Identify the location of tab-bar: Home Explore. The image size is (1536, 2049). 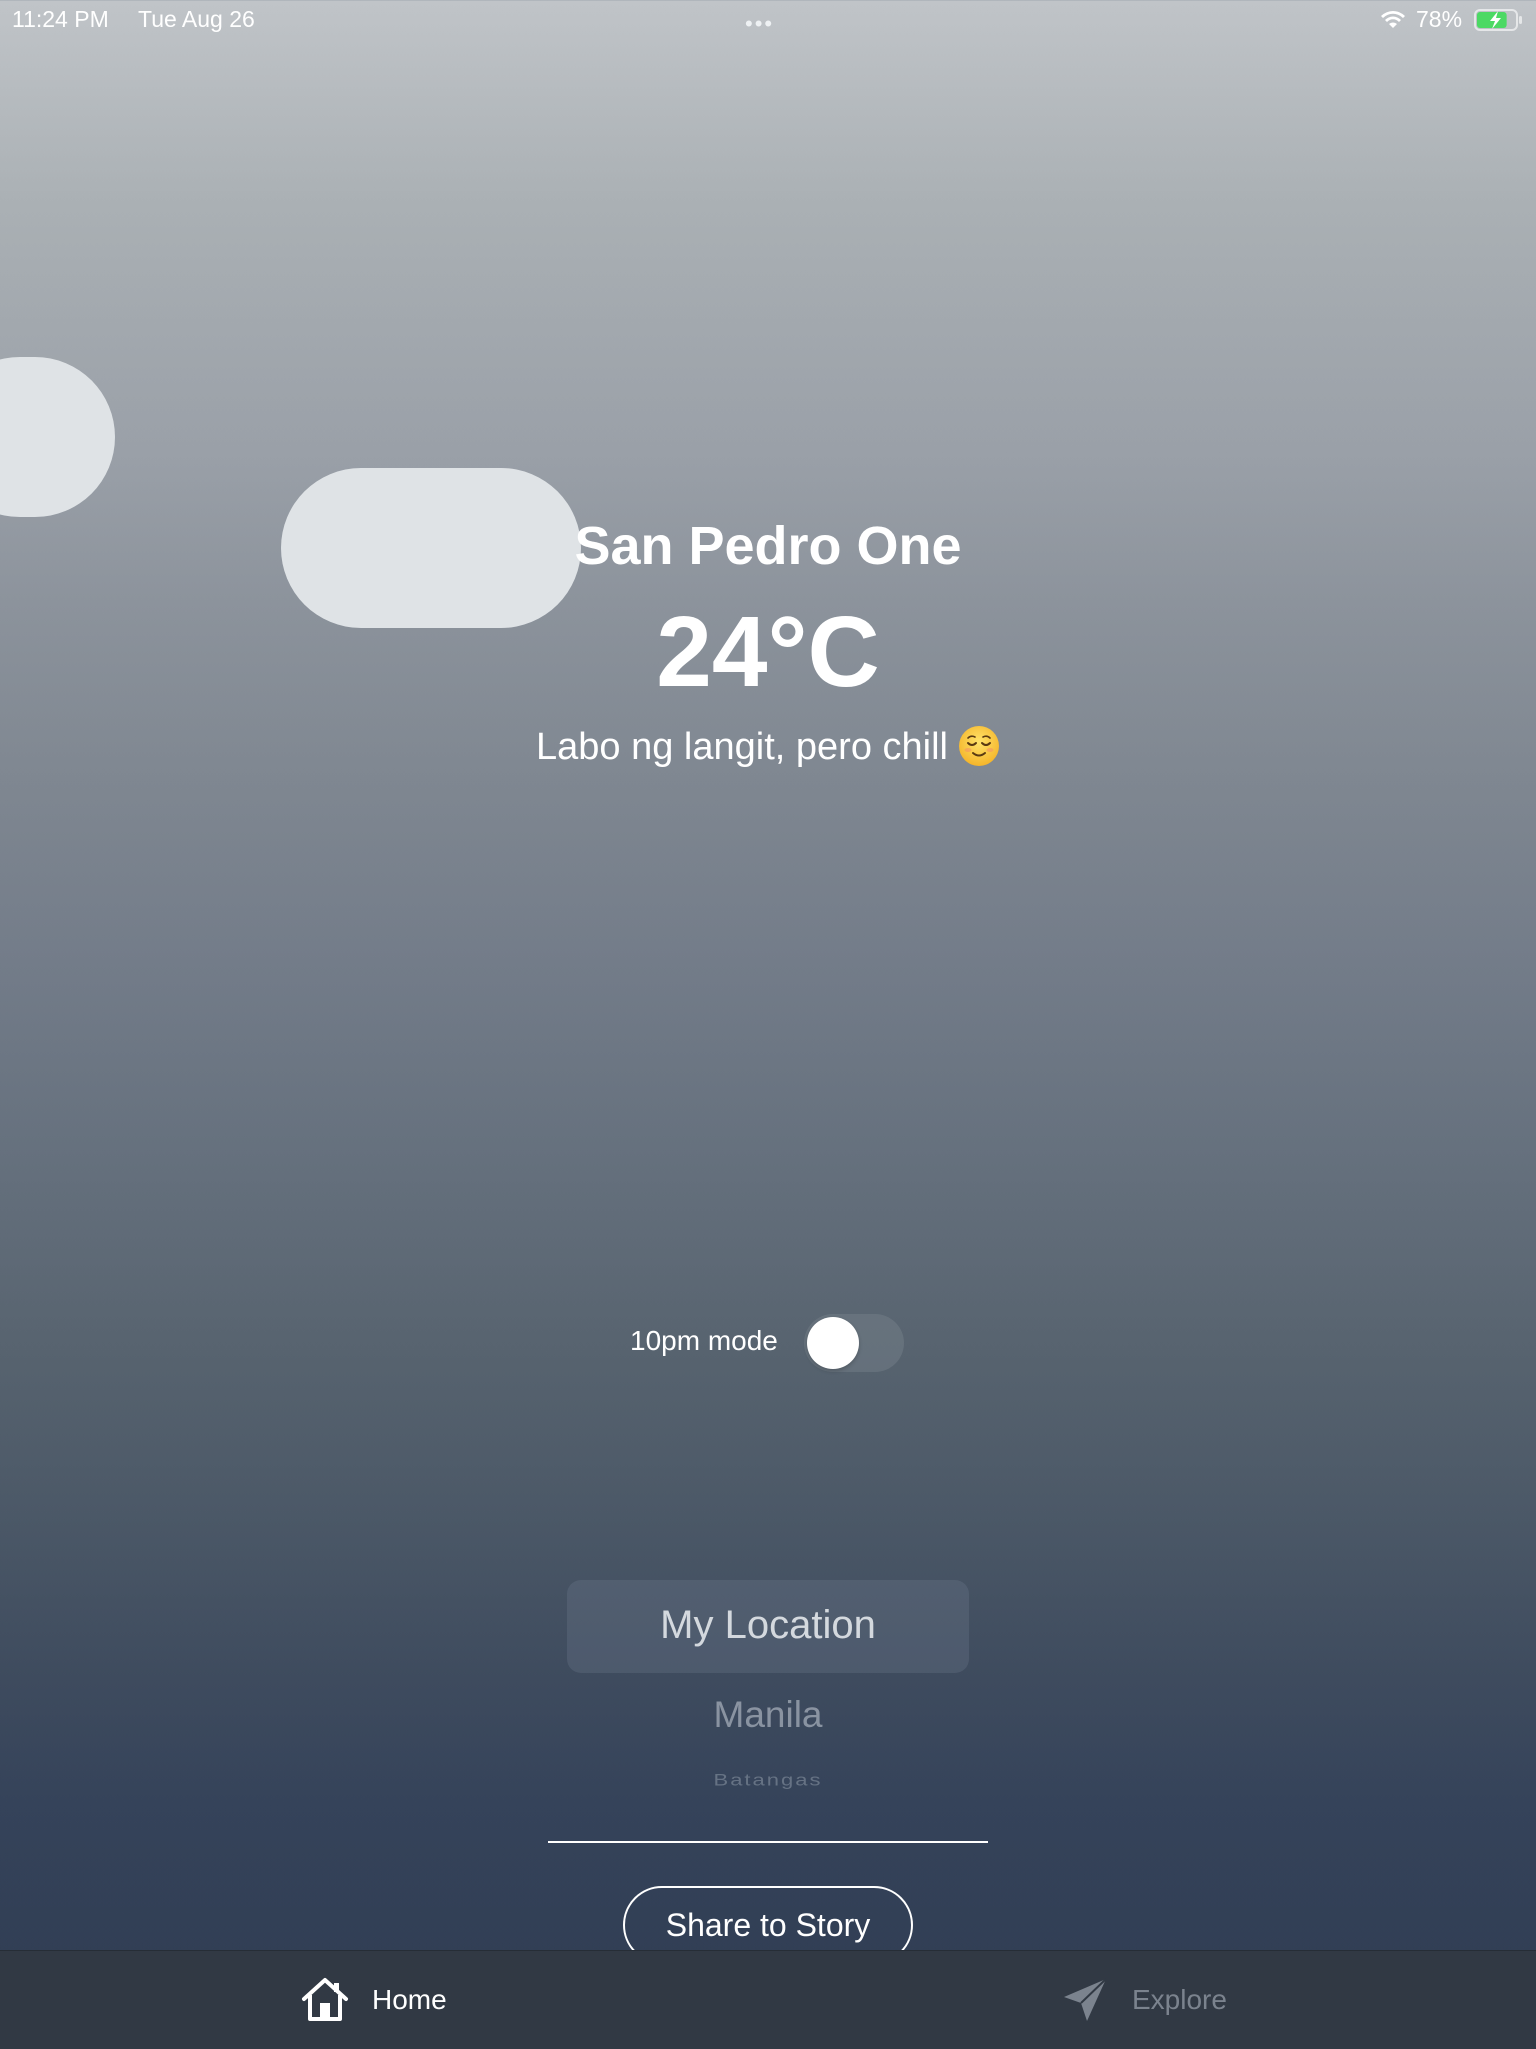
(768, 1999).